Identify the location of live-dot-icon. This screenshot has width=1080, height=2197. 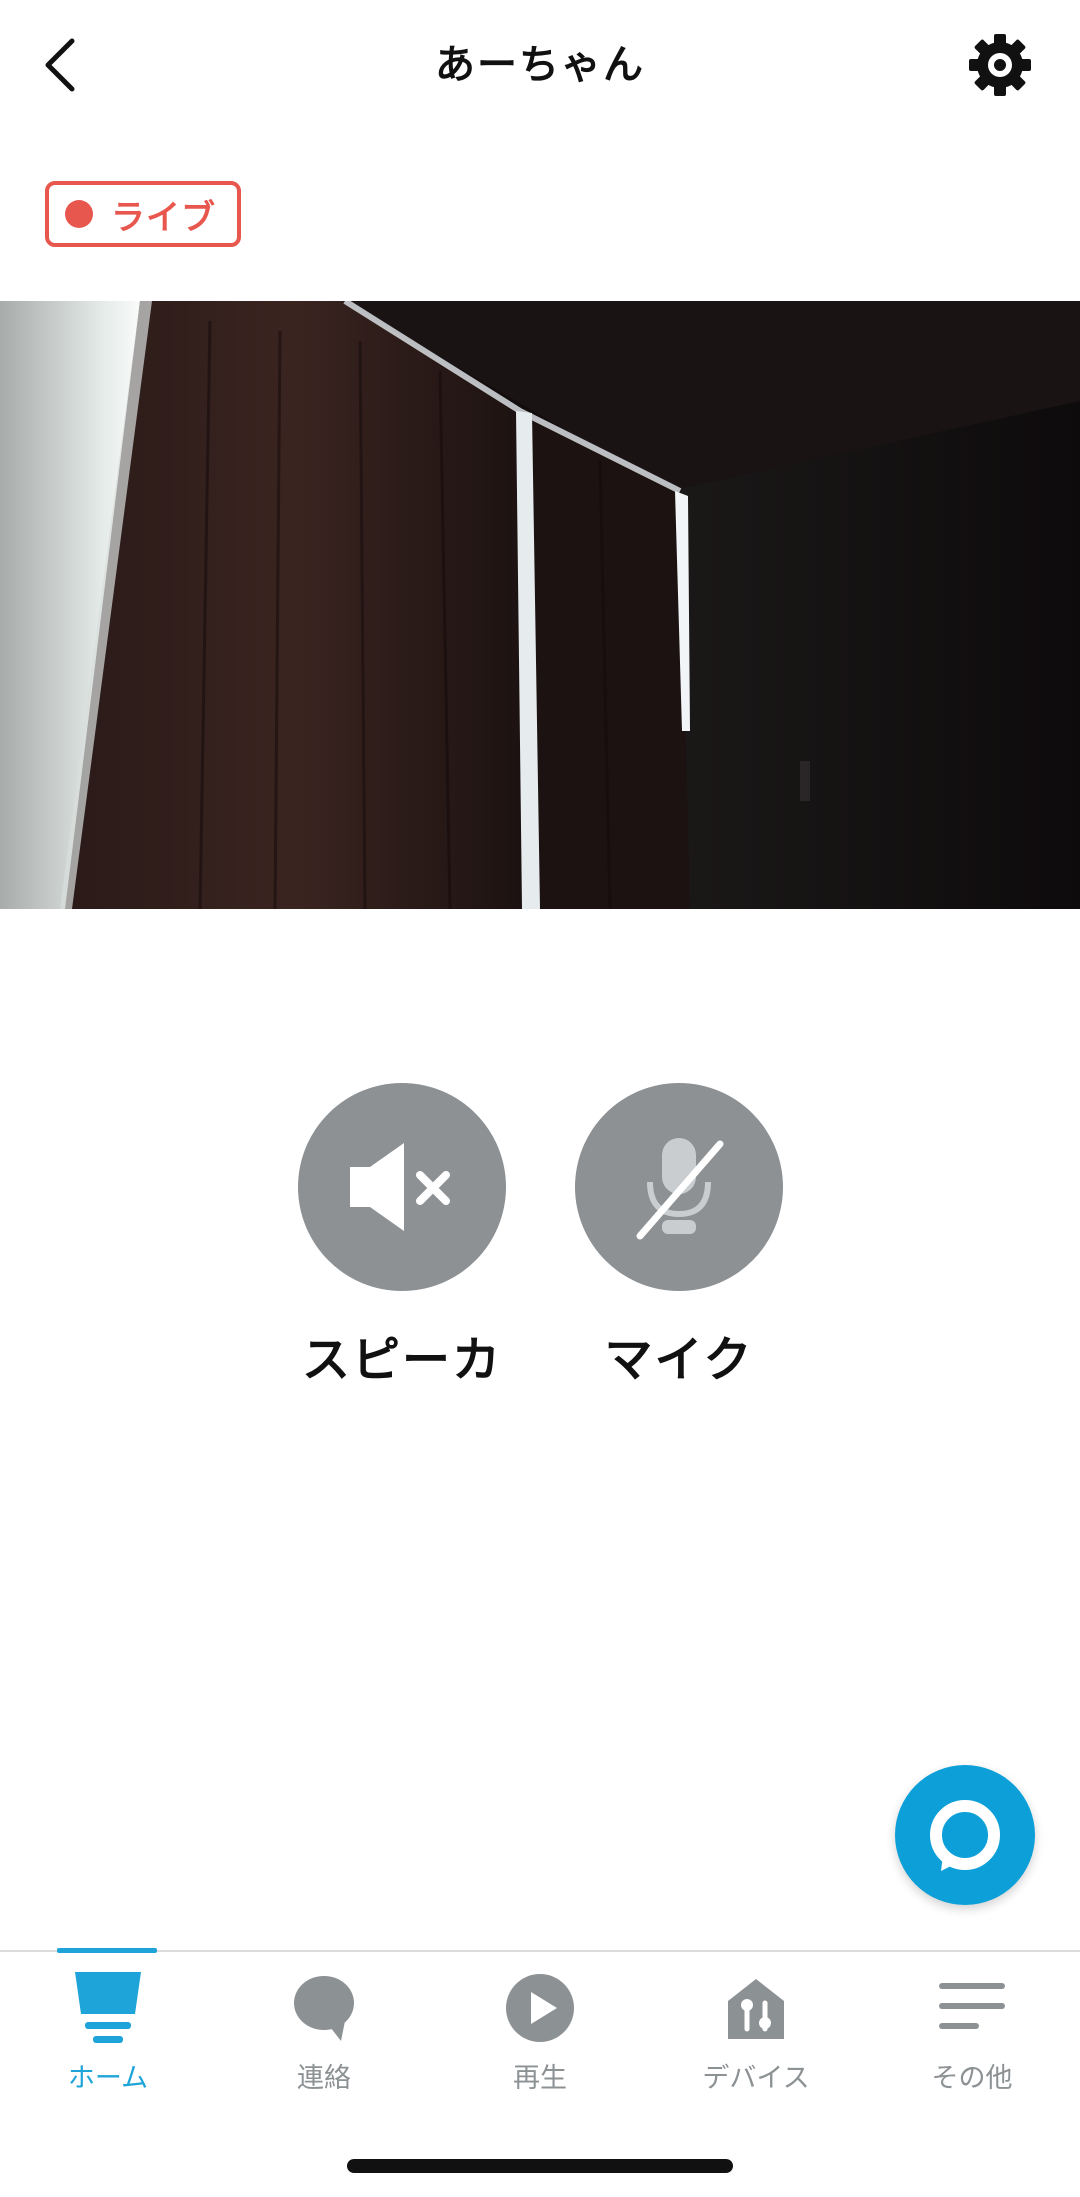
(79, 214).